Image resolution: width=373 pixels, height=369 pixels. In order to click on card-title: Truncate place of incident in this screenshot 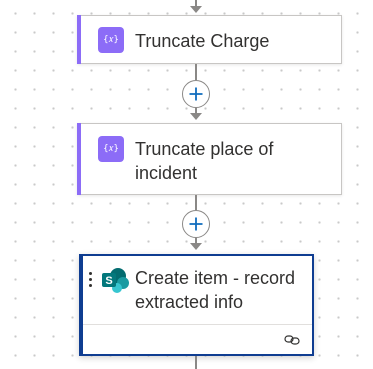, I will do `click(204, 161)`.